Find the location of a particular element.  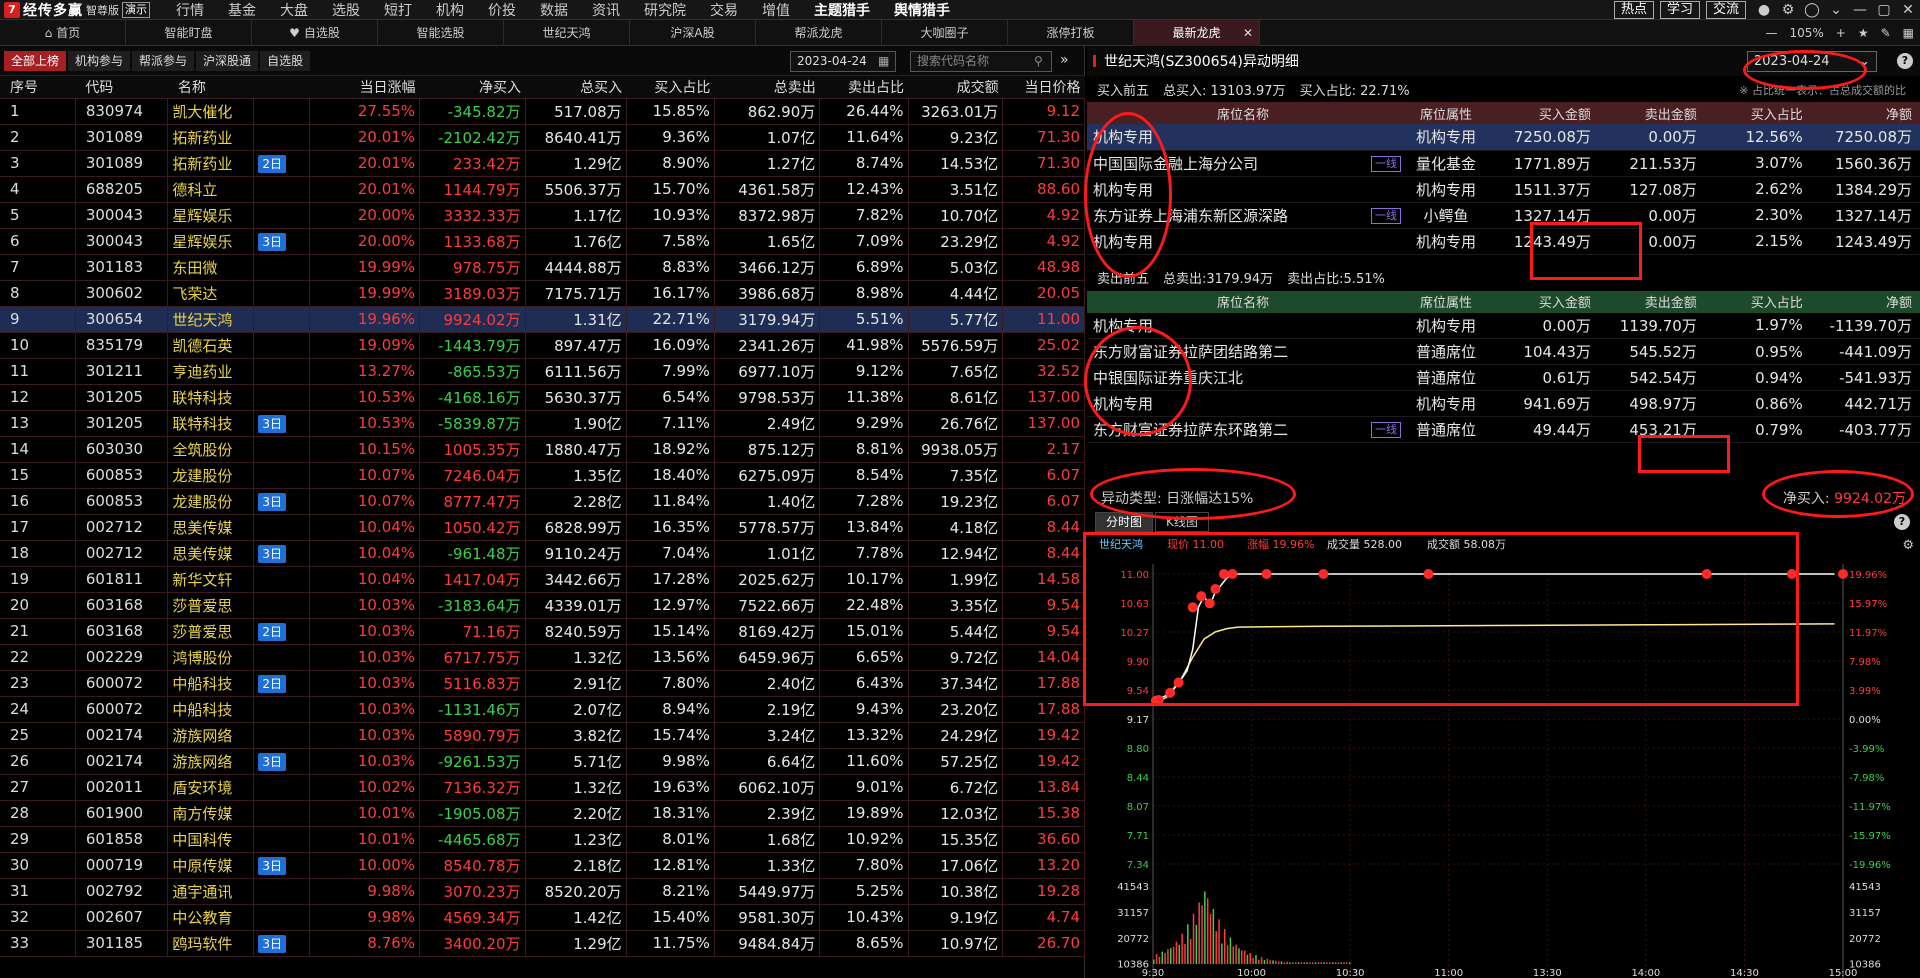

search-input: 搜索代码名称 is located at coordinates (981, 61).